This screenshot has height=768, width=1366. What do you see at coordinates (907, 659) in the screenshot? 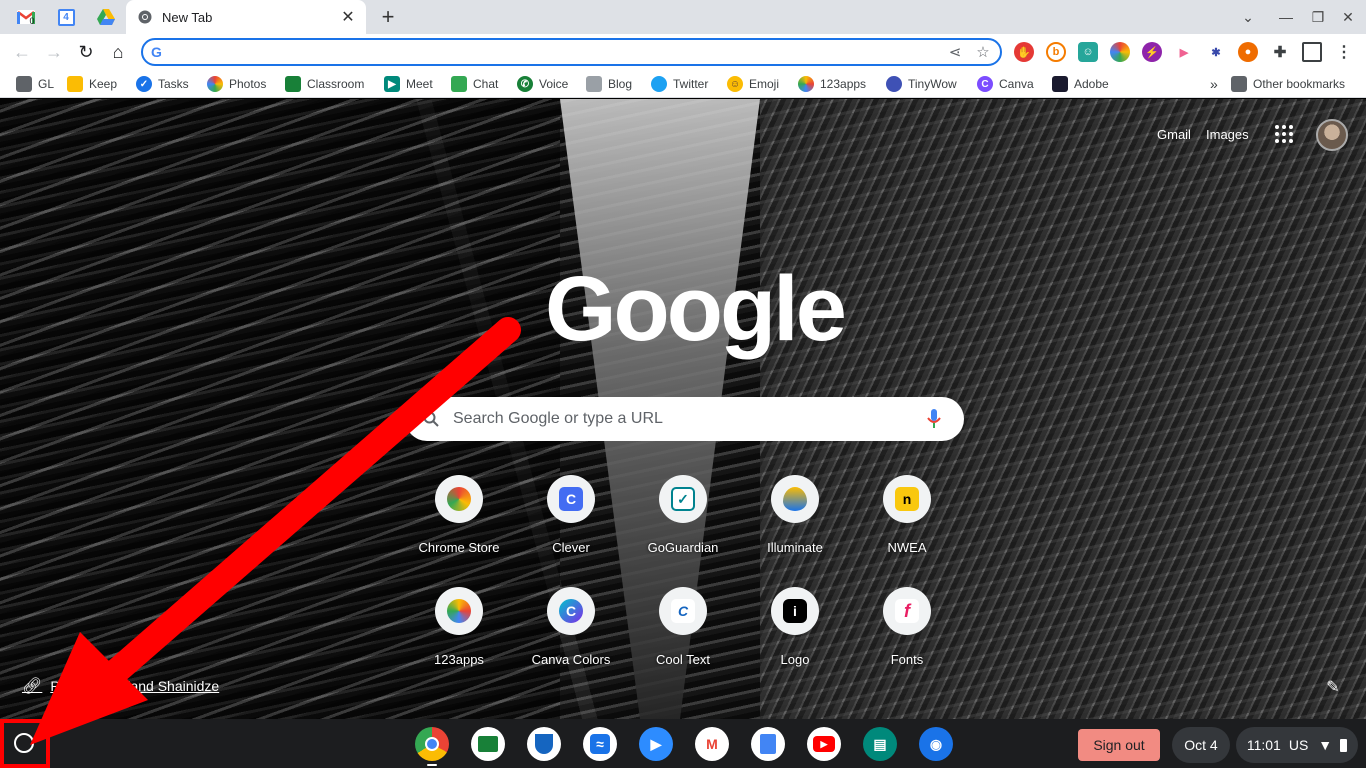
I see `shortcut-label: Fonts` at bounding box center [907, 659].